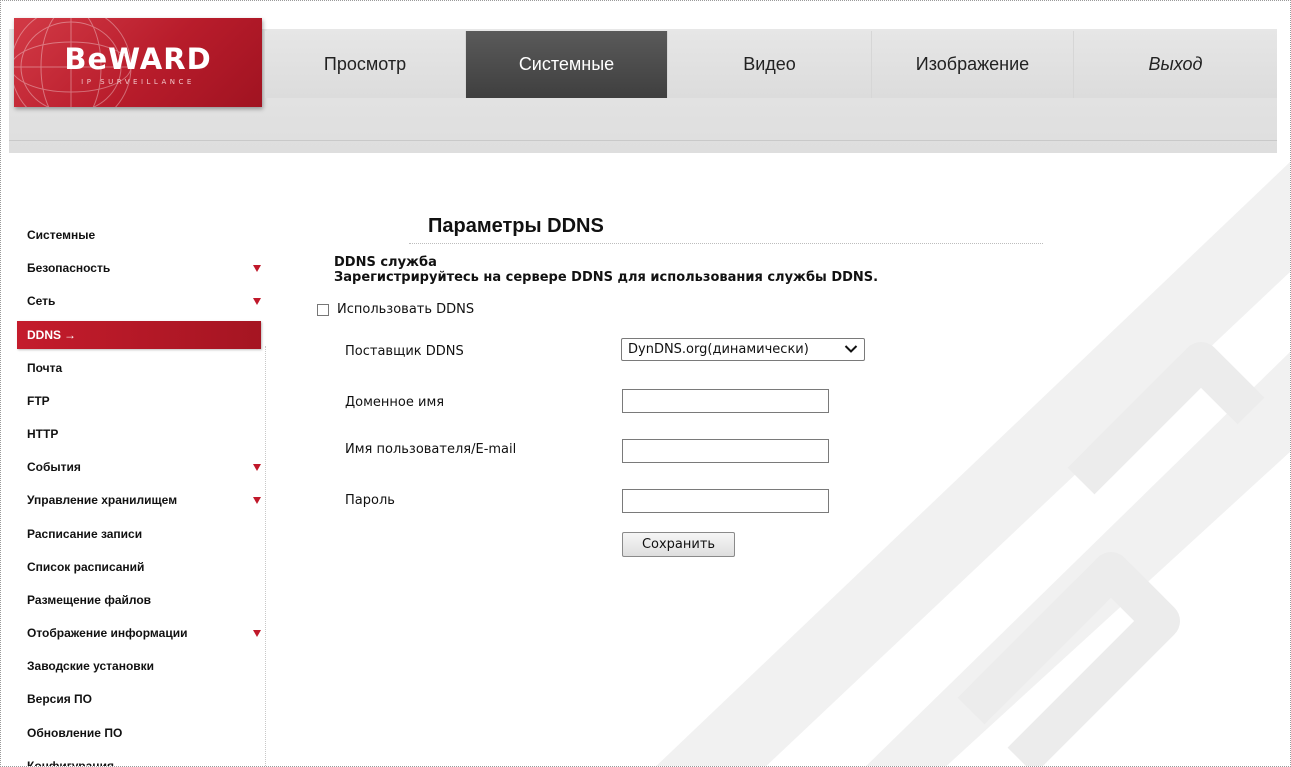 The height and width of the screenshot is (767, 1291). I want to click on sidebar-item-label: FTP, so click(38, 400).